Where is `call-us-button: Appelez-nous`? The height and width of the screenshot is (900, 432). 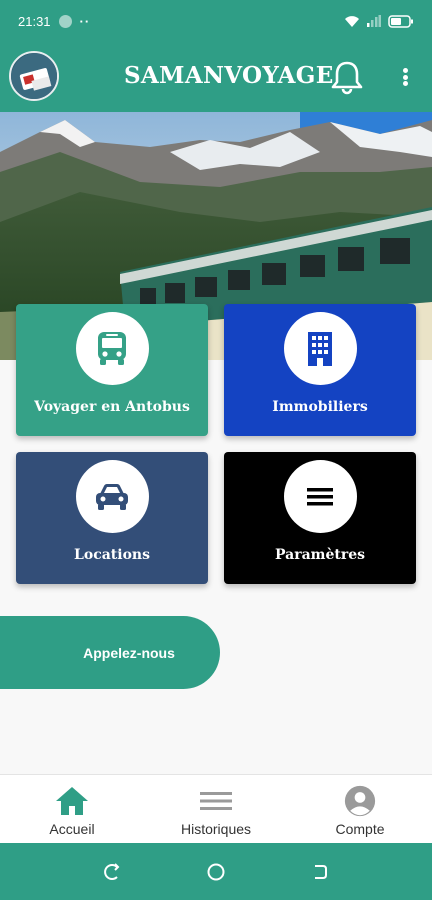 call-us-button: Appelez-nous is located at coordinates (110, 652).